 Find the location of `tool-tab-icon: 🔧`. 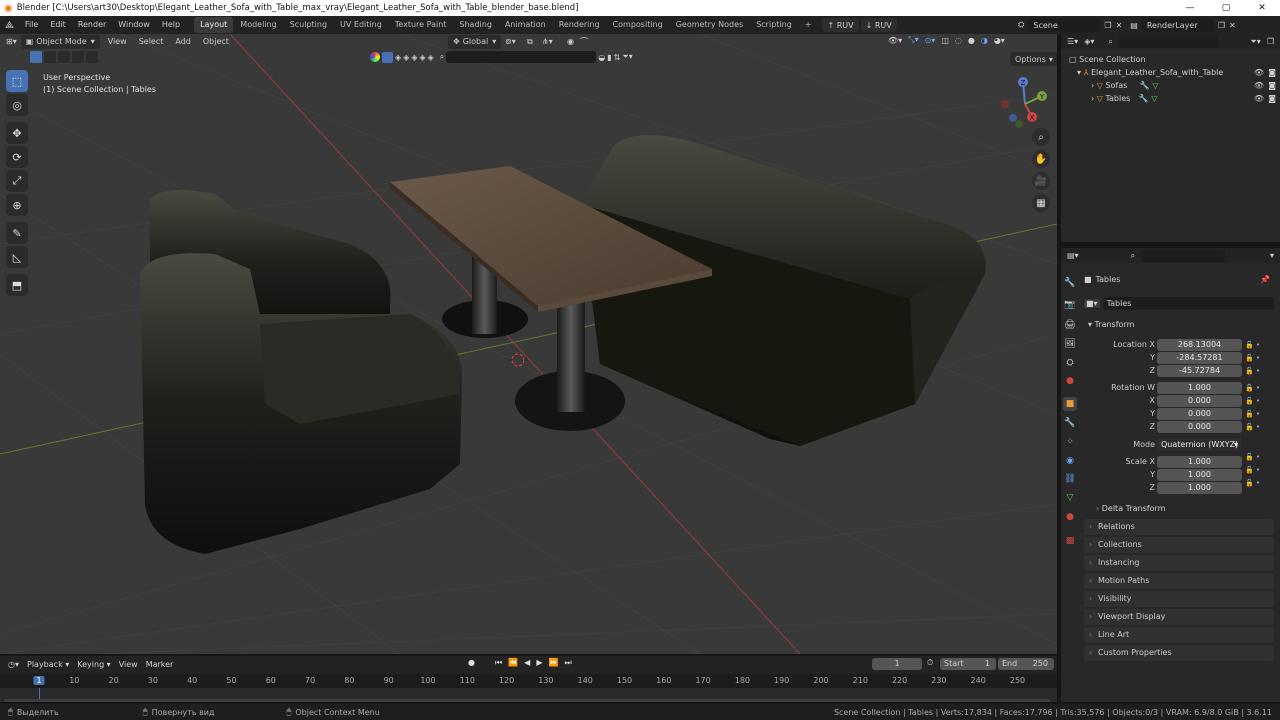

tool-tab-icon: 🔧 is located at coordinates (1070, 283).